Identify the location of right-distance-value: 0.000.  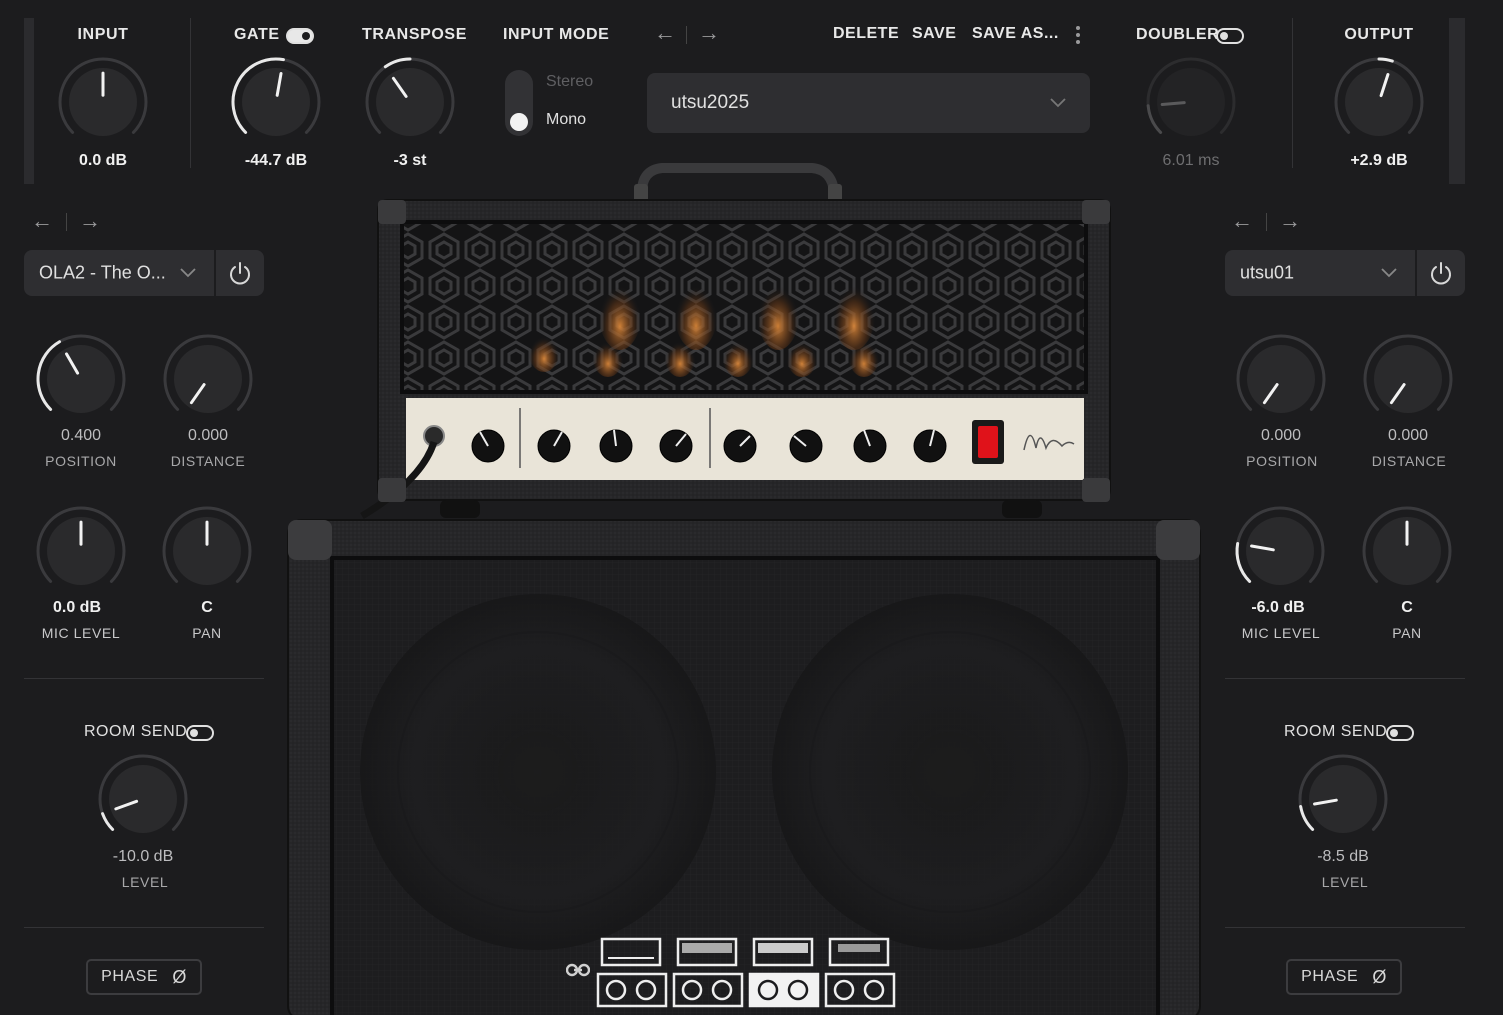
(1408, 435).